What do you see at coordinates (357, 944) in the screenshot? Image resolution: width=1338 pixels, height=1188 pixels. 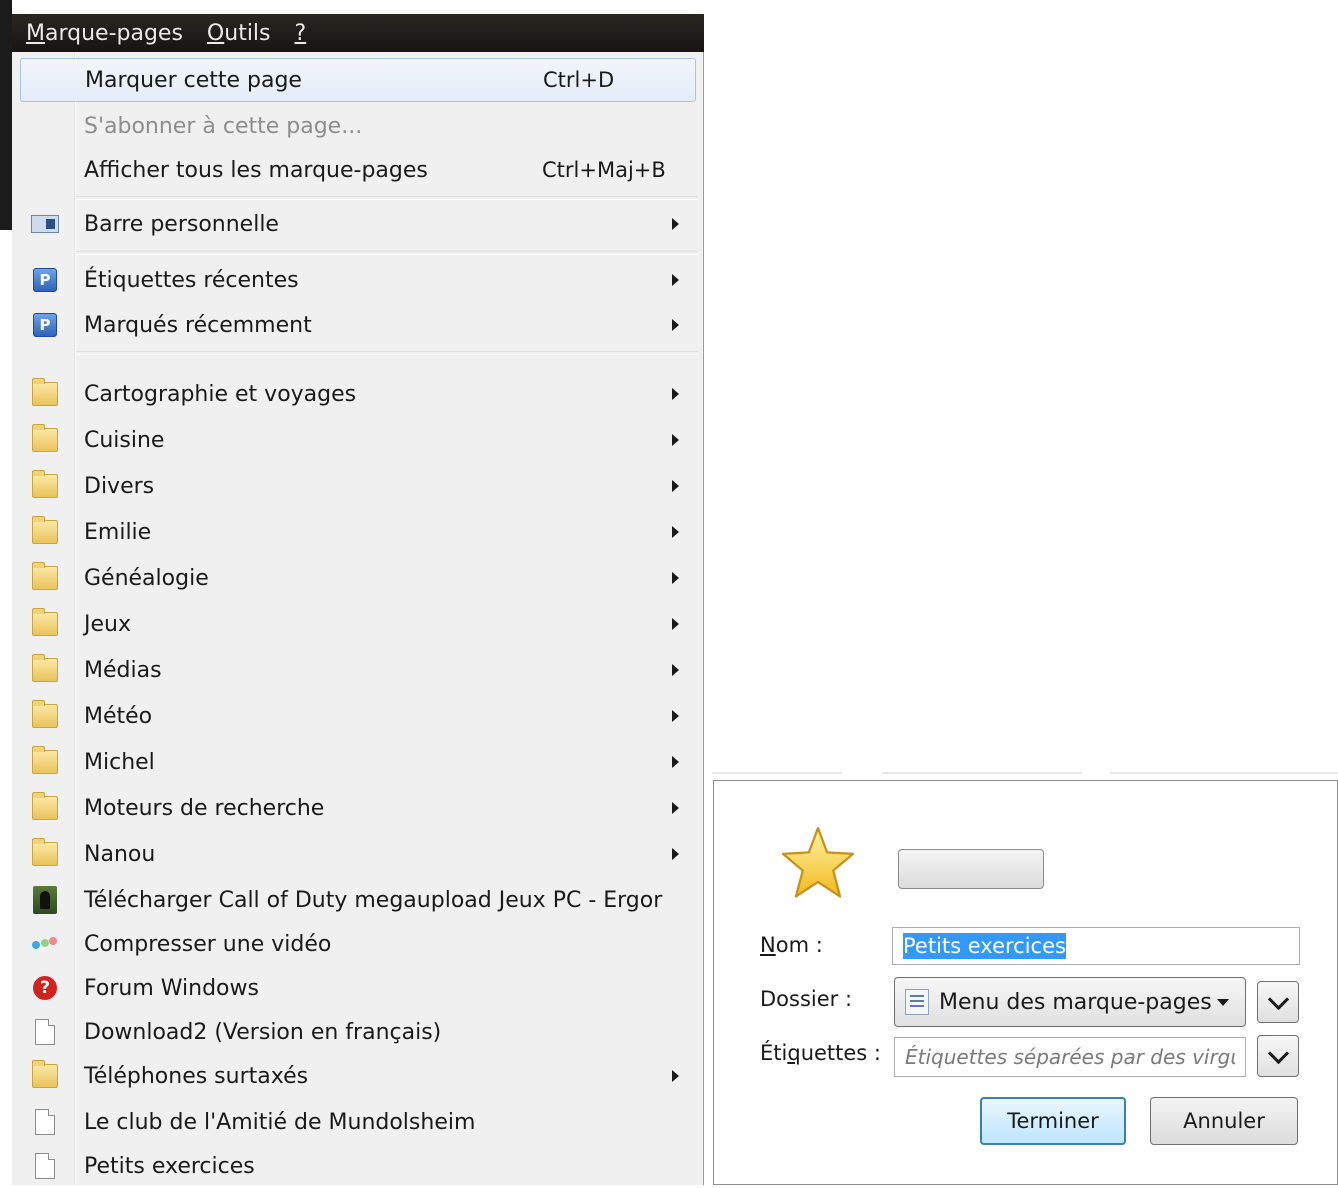 I see `menu-bookmark-item: Compresser une vidéo` at bounding box center [357, 944].